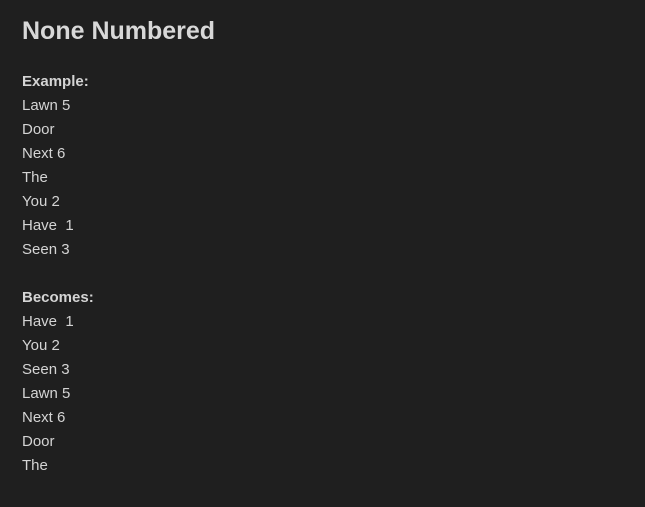 This screenshot has width=645, height=507. What do you see at coordinates (46, 105) in the screenshot?
I see `example-line-1: Lawn 5` at bounding box center [46, 105].